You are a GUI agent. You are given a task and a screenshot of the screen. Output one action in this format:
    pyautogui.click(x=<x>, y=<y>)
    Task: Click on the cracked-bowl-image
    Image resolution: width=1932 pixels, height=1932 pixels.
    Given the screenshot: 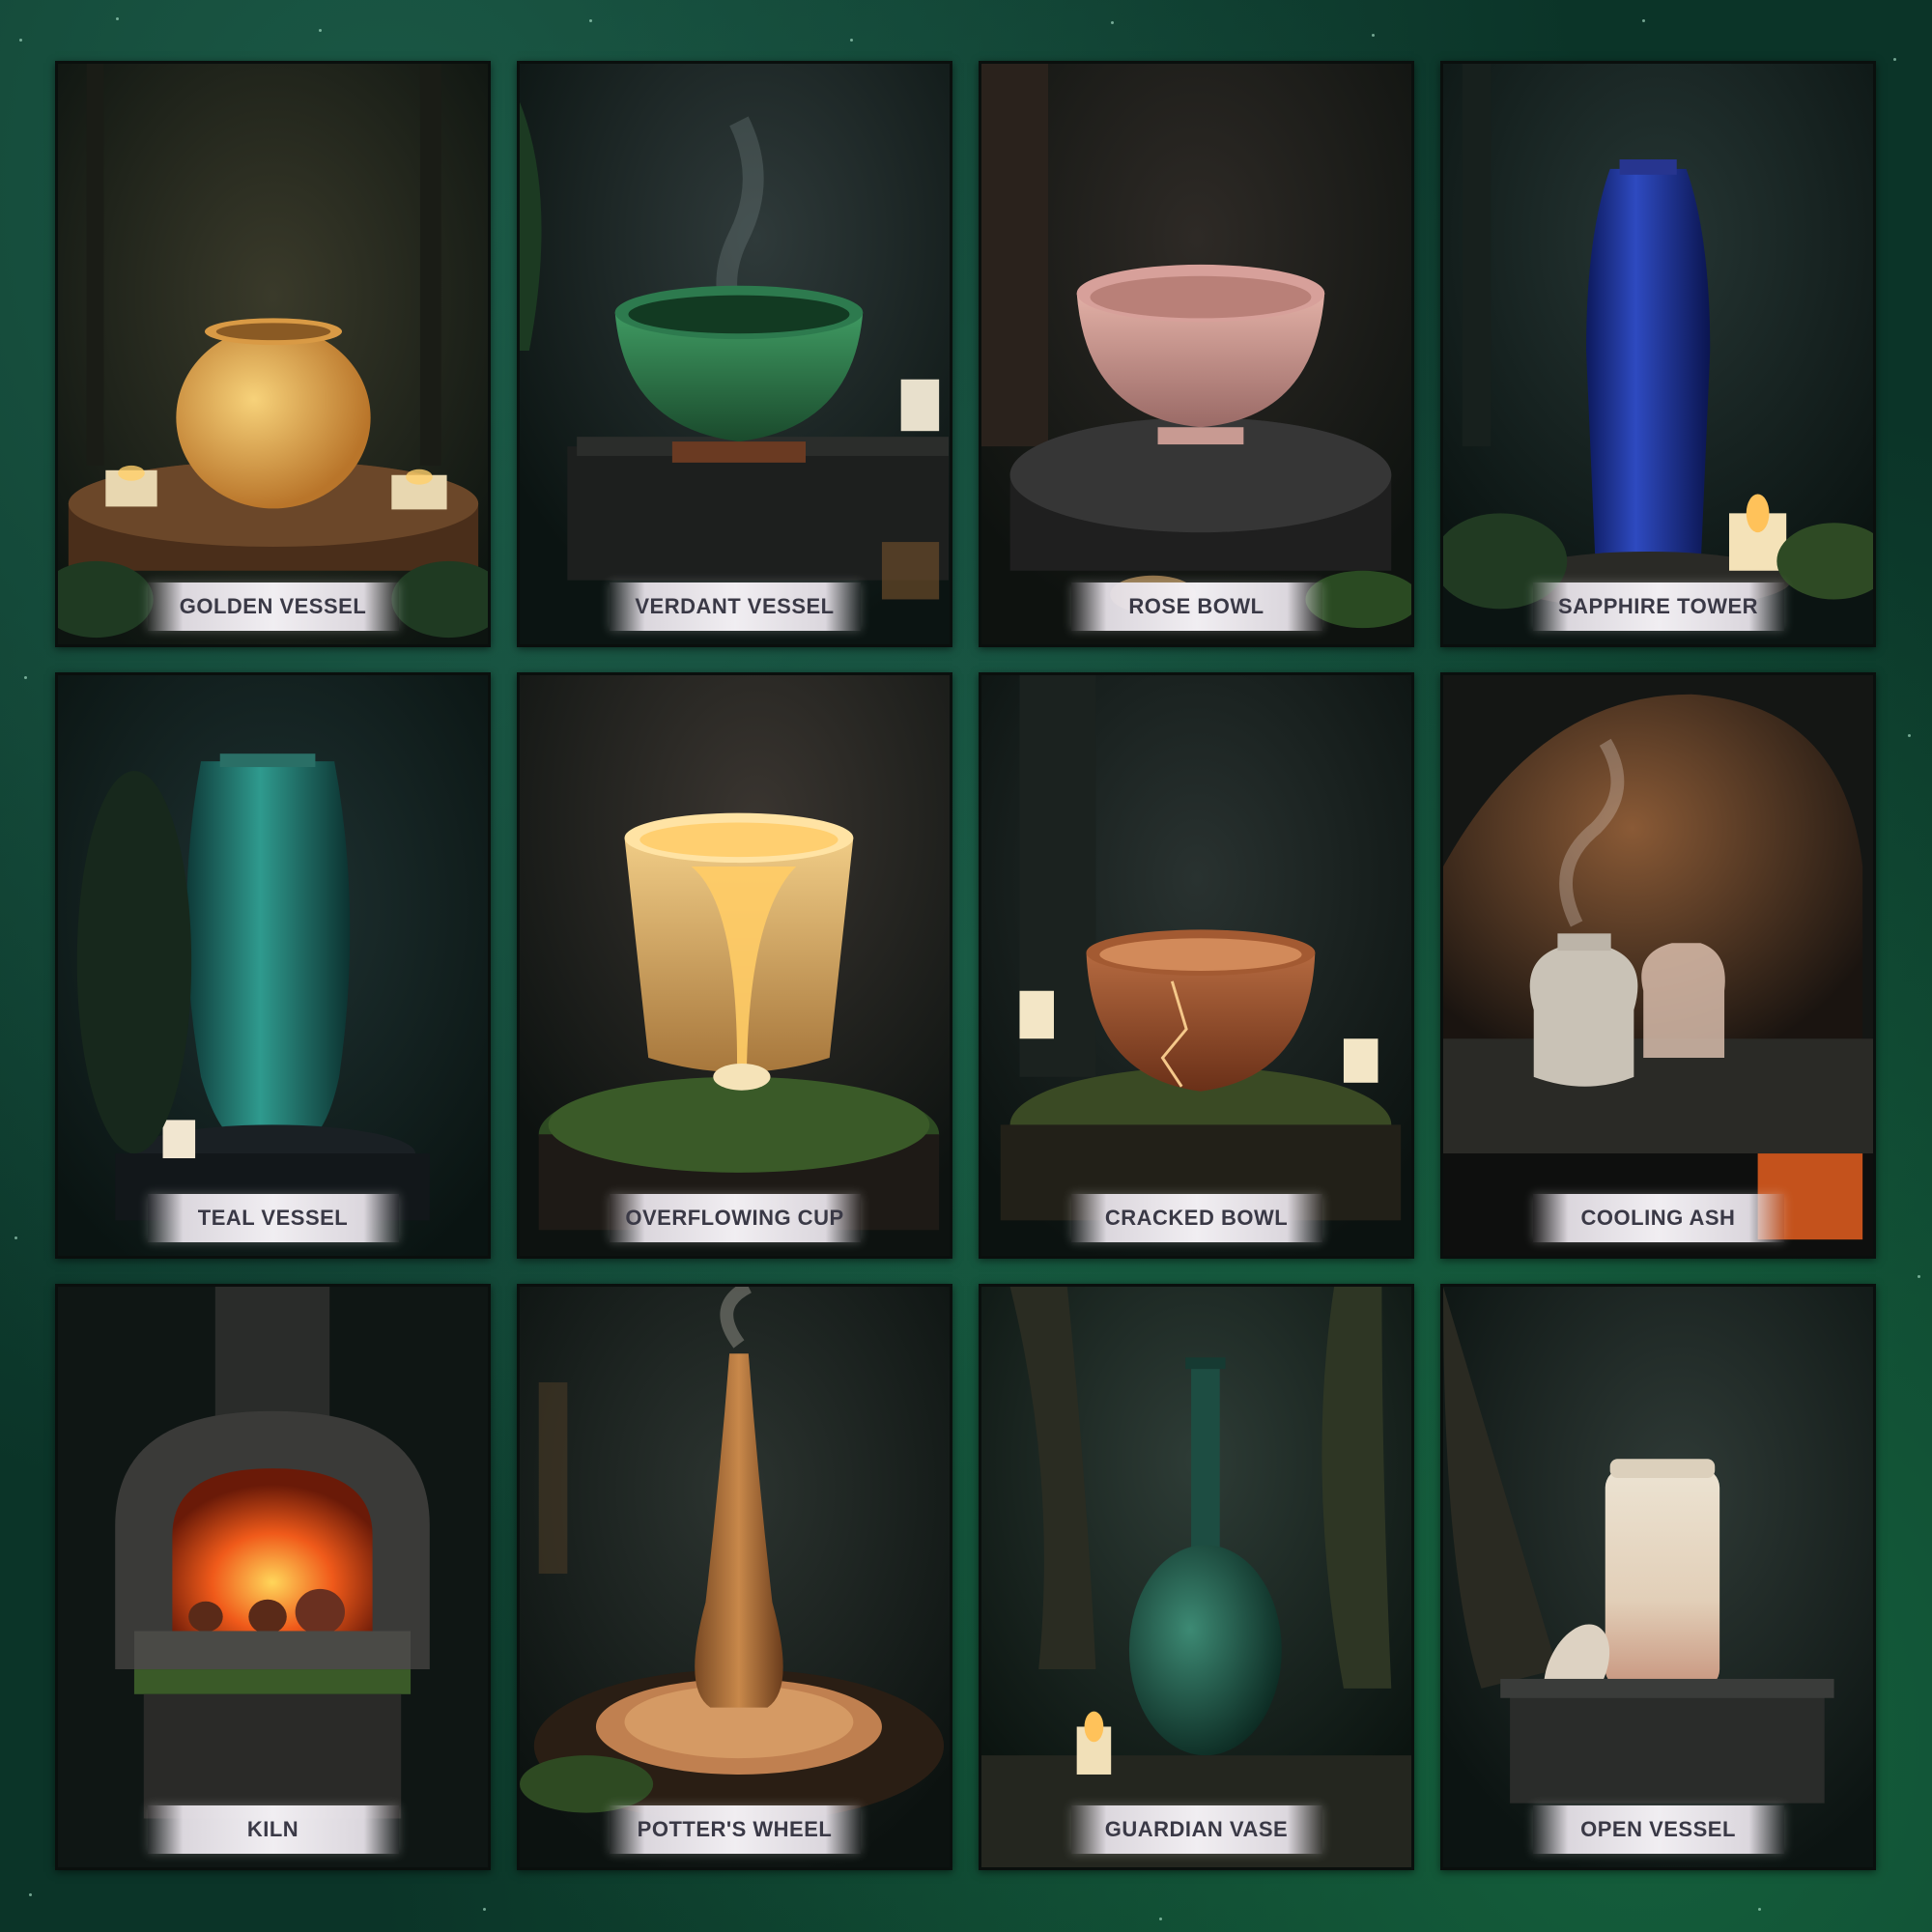 What is the action you would take?
    pyautogui.click(x=1196, y=965)
    